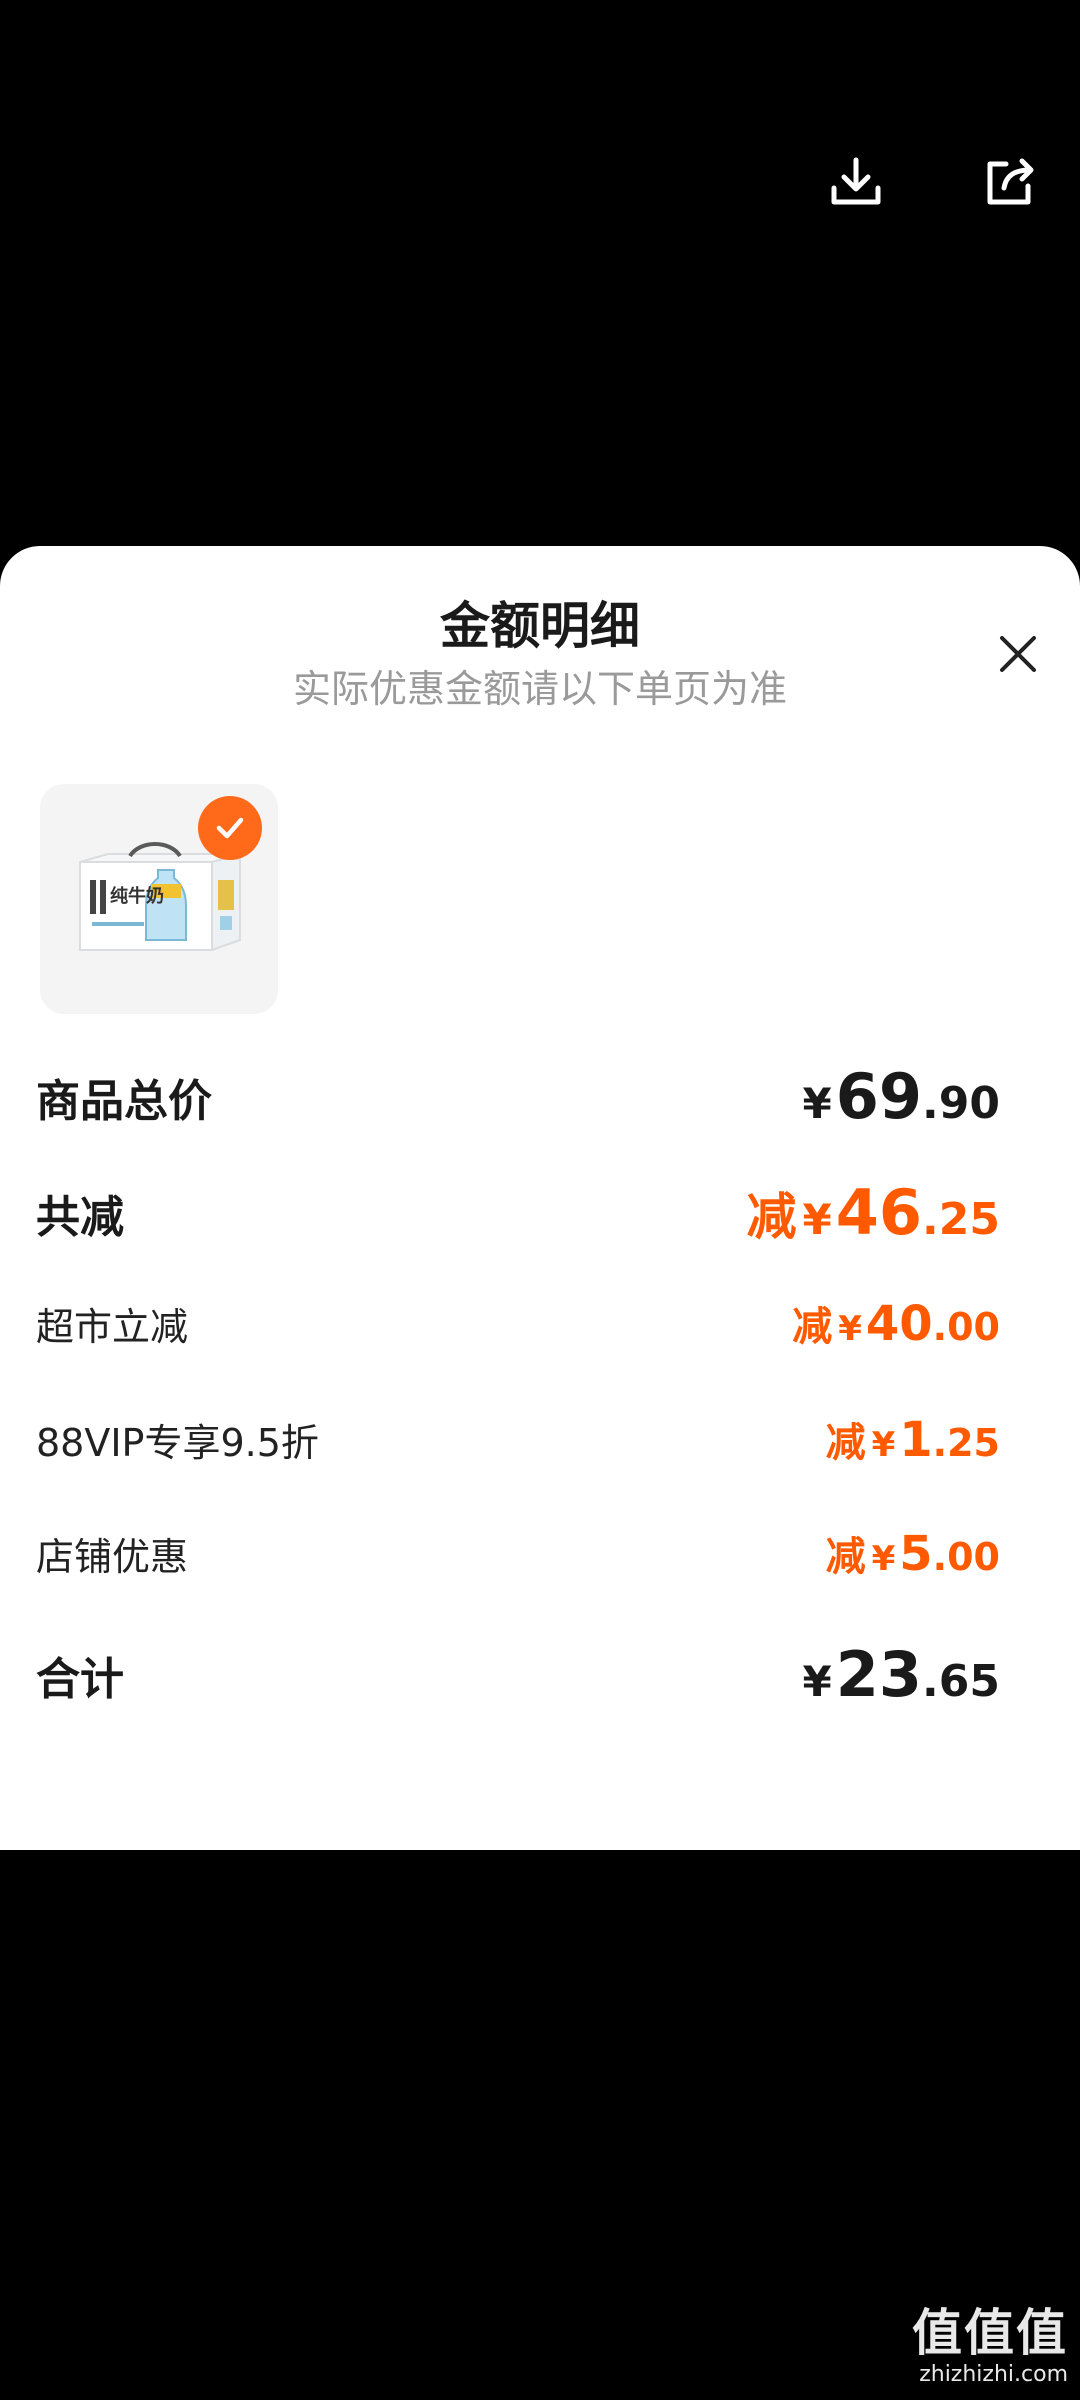  What do you see at coordinates (912, 1554) in the screenshot?
I see `row-amount: 减 ¥ 5 .00` at bounding box center [912, 1554].